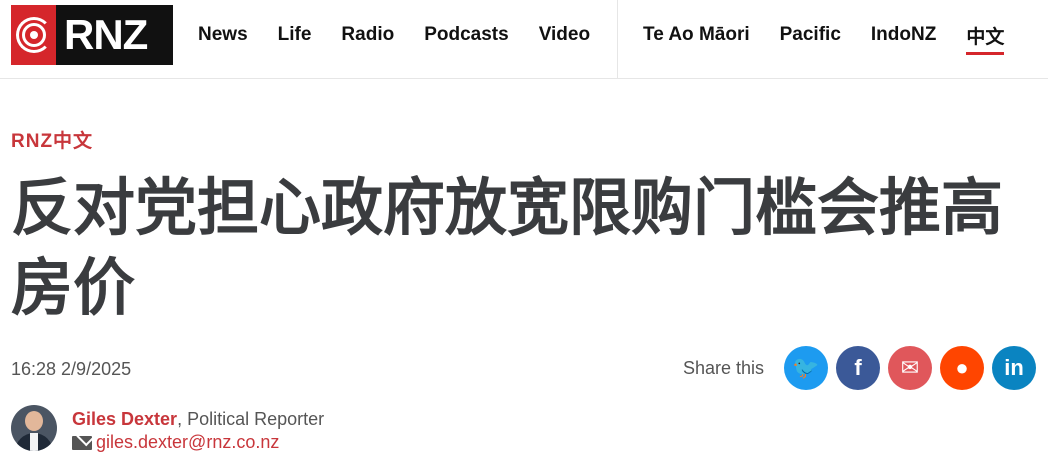 Image resolution: width=1048 pixels, height=474 pixels. Describe the element at coordinates (985, 38) in the screenshot. I see `nav-chinese: 中文` at that location.